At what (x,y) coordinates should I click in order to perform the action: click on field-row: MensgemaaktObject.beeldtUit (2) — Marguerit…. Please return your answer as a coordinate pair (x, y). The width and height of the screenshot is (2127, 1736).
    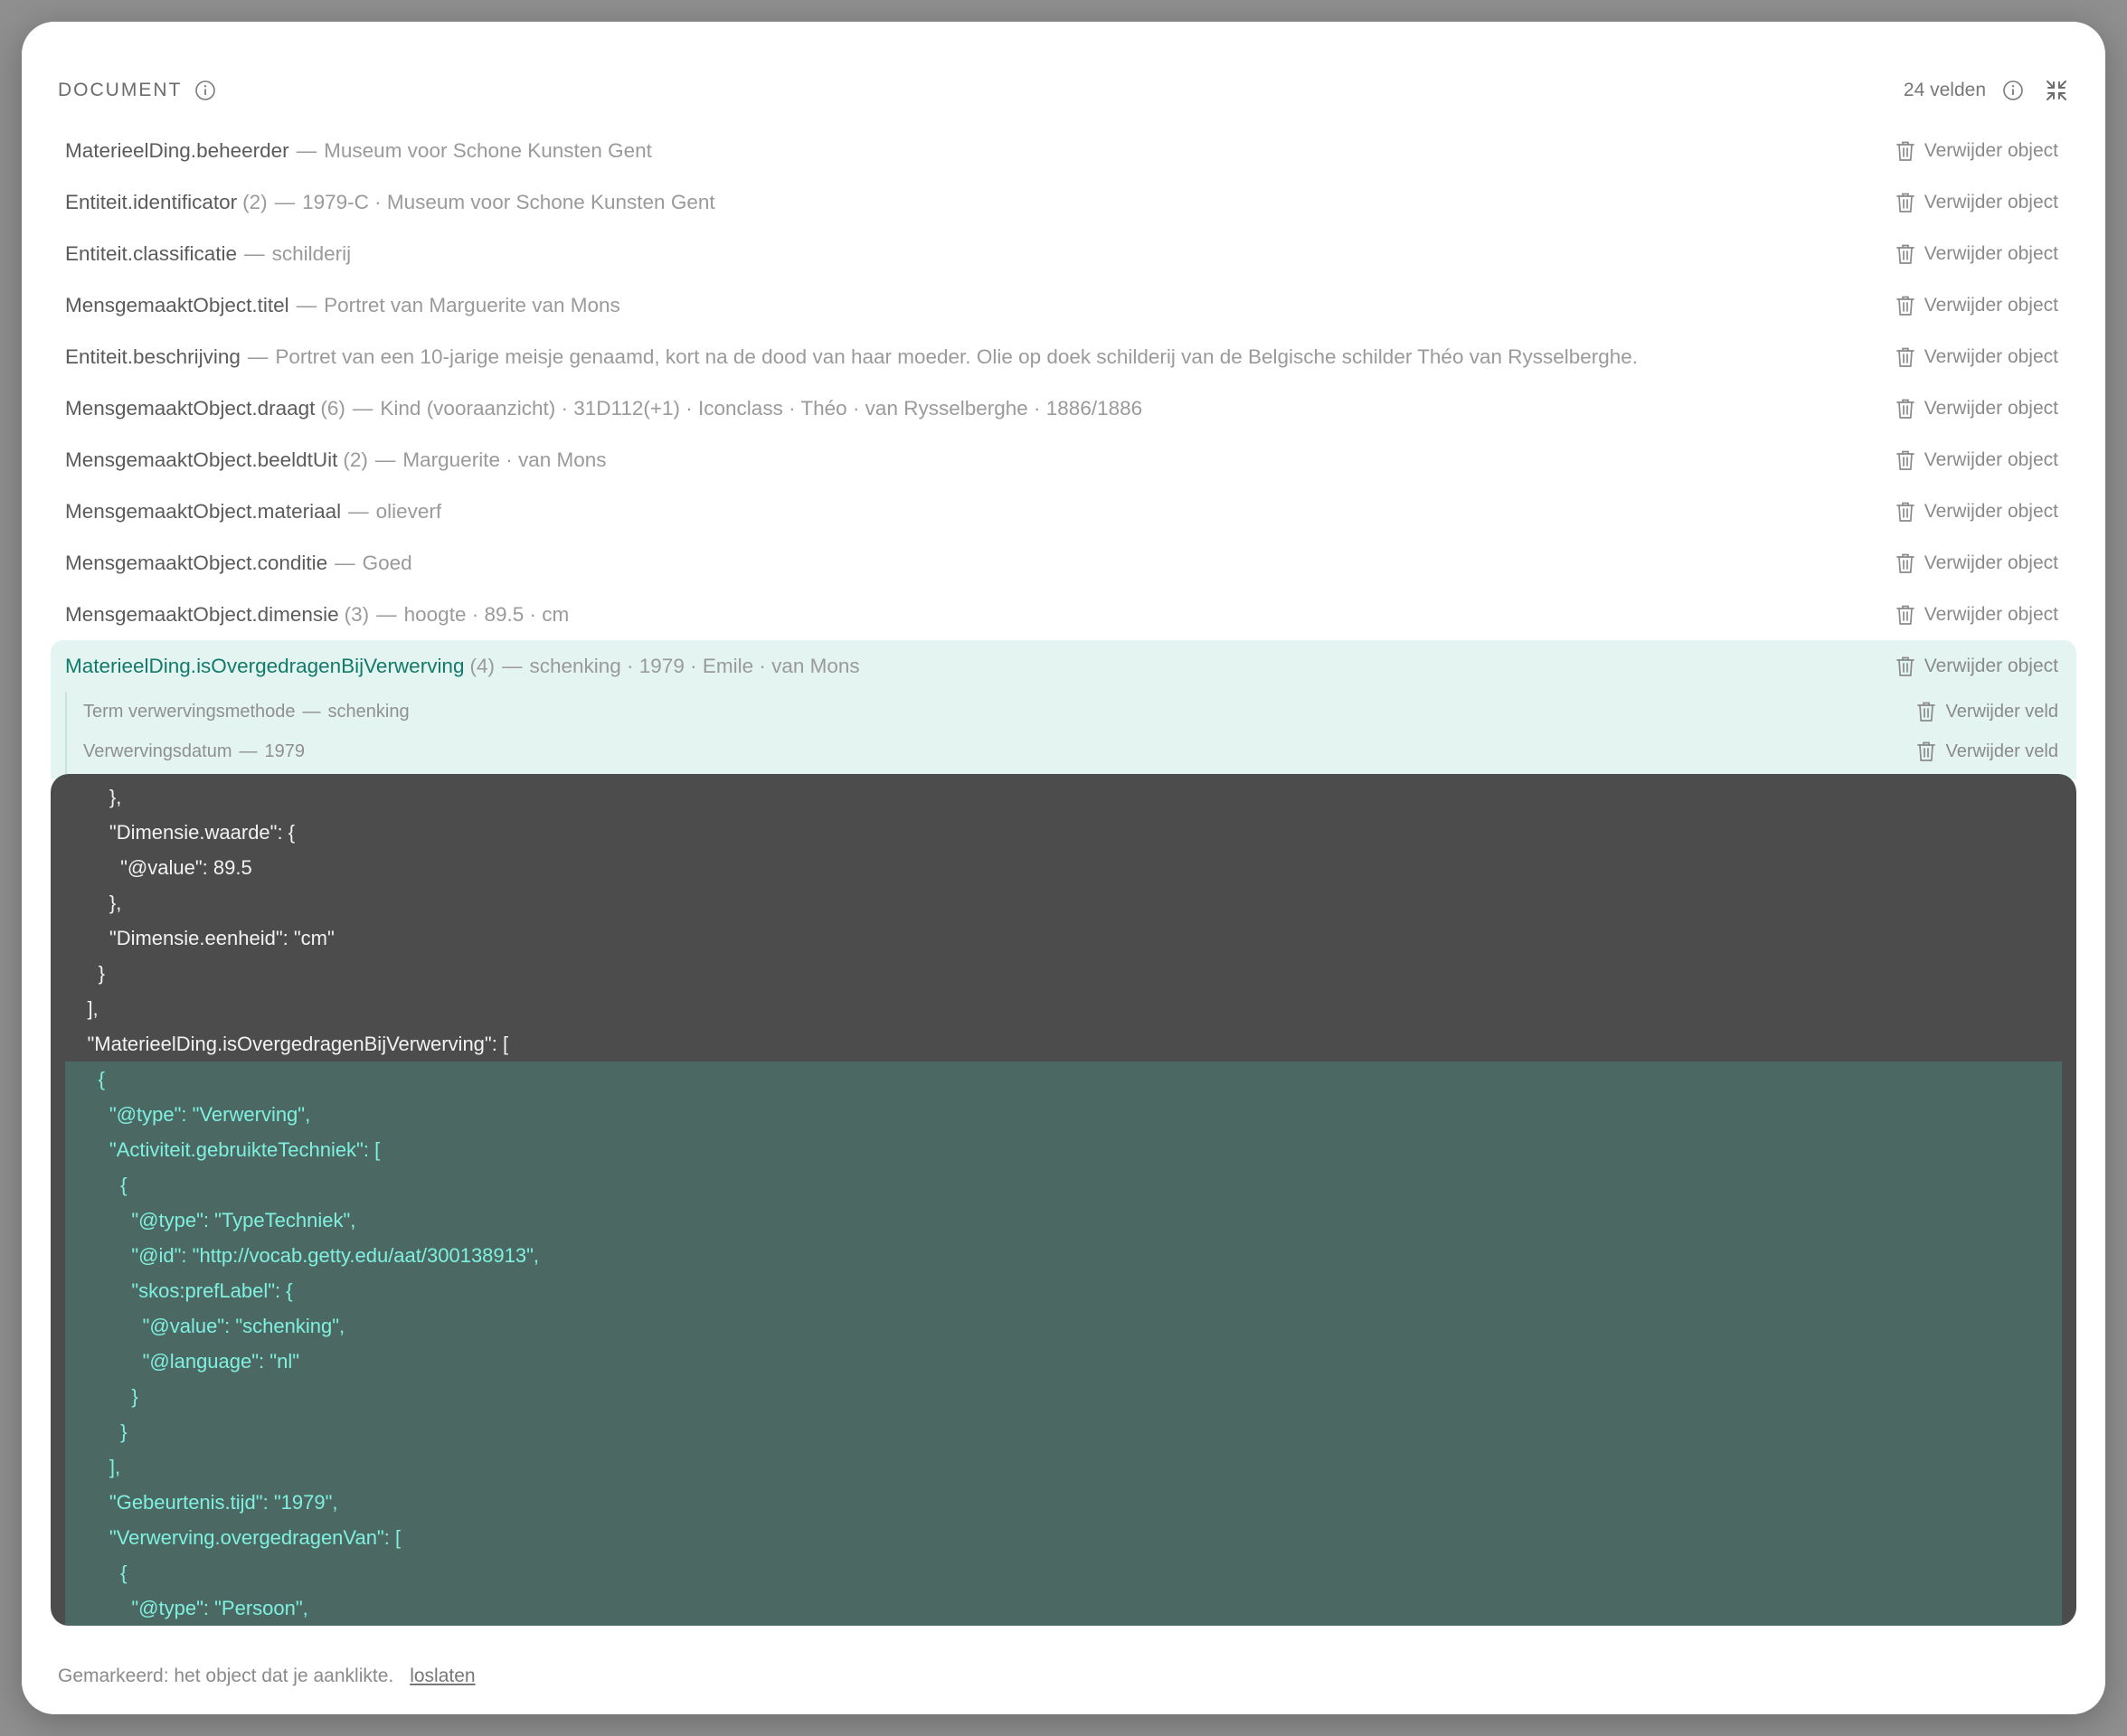
    Looking at the image, I should click on (1063, 460).